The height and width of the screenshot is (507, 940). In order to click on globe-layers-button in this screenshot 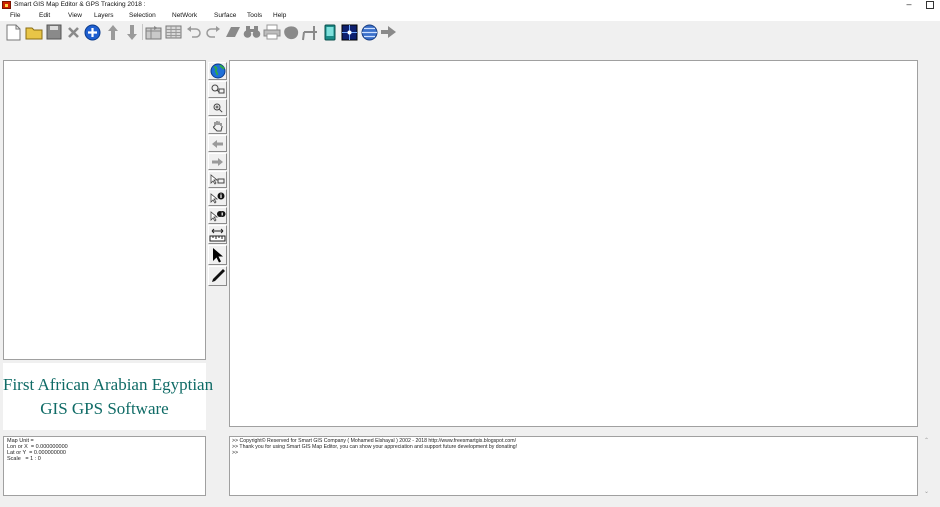, I will do `click(369, 32)`.